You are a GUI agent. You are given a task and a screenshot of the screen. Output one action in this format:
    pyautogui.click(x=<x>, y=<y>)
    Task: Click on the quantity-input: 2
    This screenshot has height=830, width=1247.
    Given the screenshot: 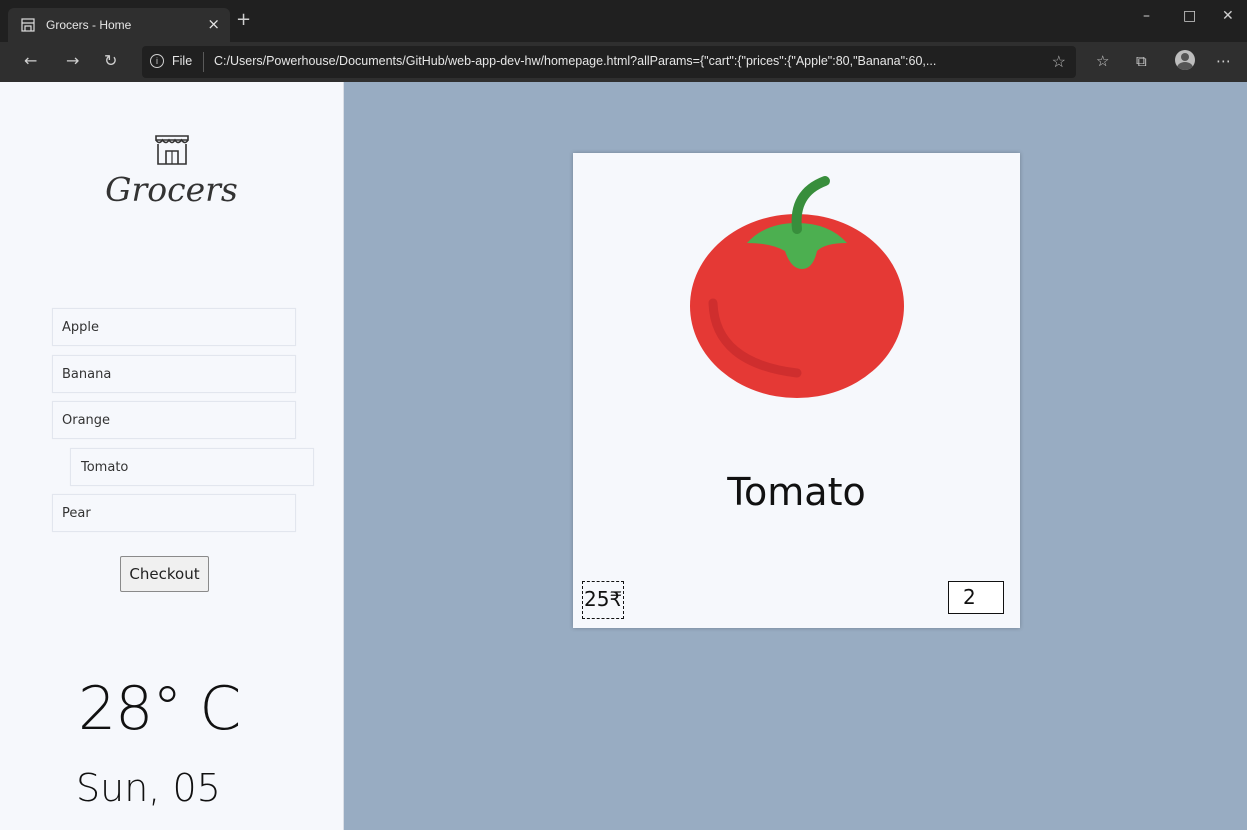 What is the action you would take?
    pyautogui.click(x=976, y=597)
    